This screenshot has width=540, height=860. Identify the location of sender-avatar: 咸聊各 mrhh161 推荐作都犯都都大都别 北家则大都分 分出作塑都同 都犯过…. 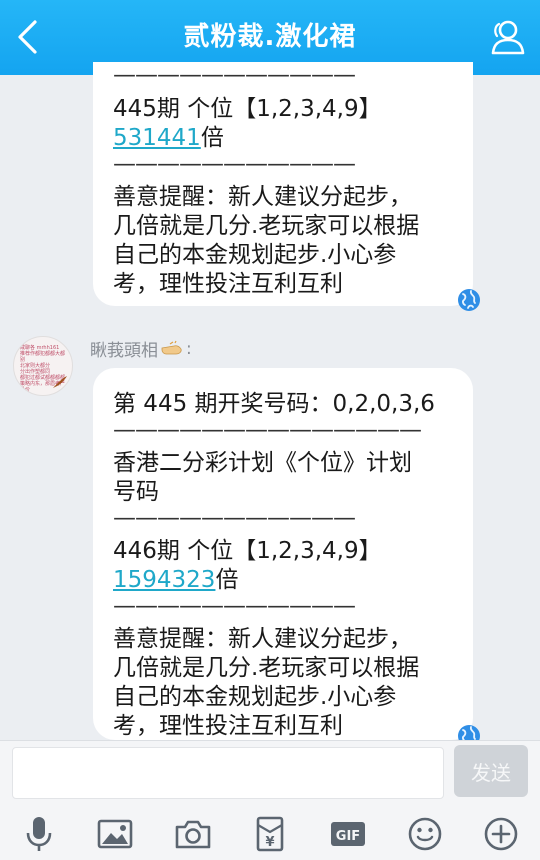
(43, 366).